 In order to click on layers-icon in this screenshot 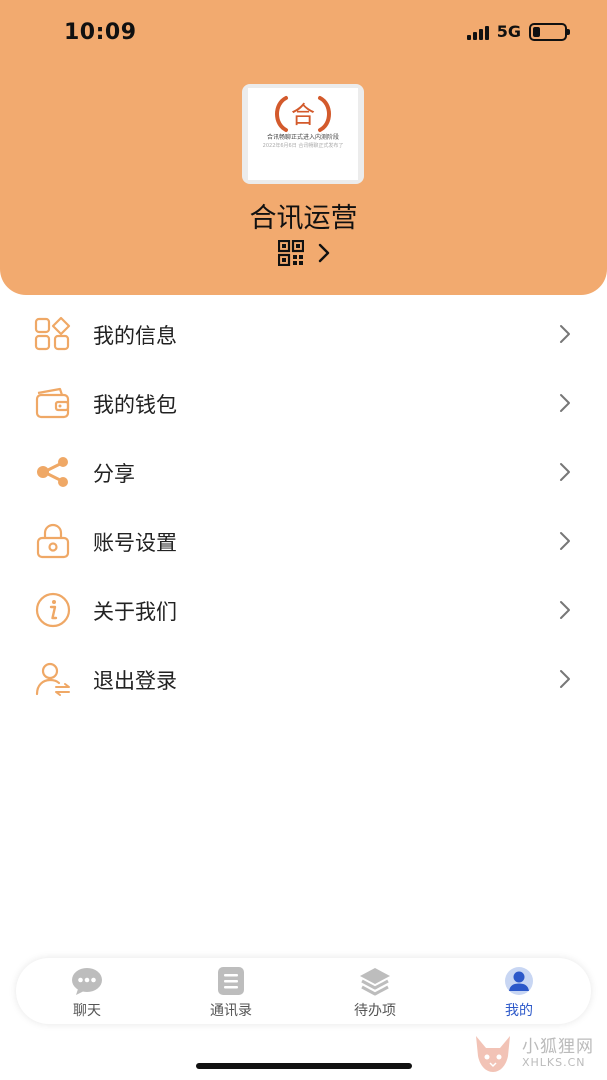, I will do `click(375, 982)`.